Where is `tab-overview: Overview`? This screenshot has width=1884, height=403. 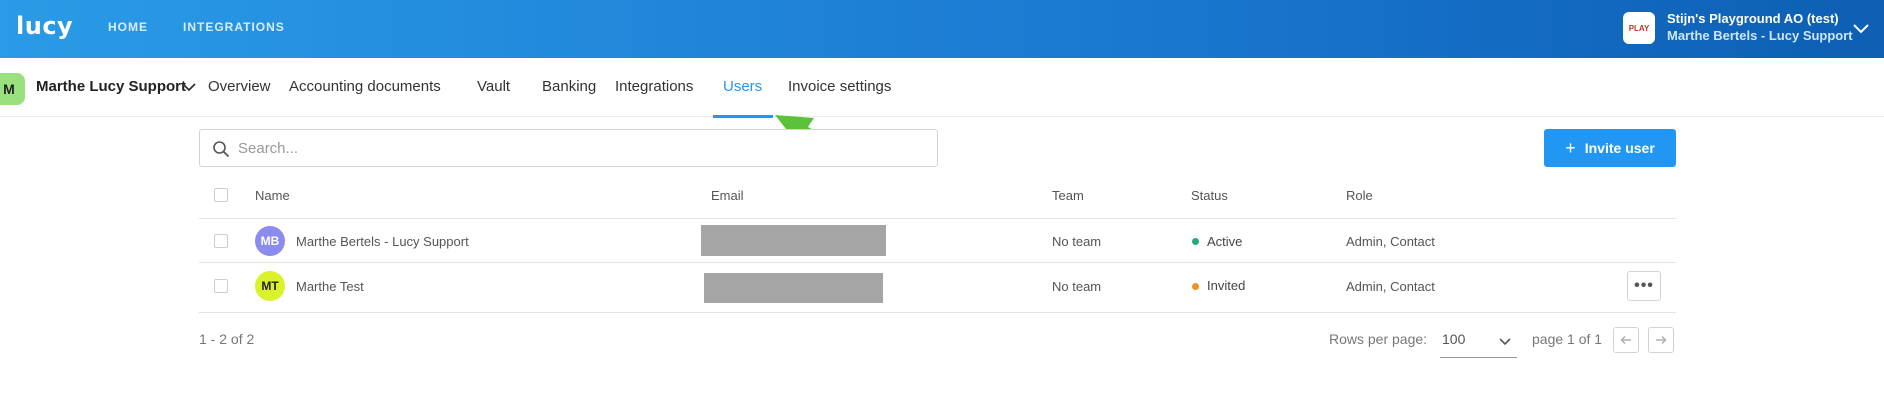 tab-overview: Overview is located at coordinates (239, 86).